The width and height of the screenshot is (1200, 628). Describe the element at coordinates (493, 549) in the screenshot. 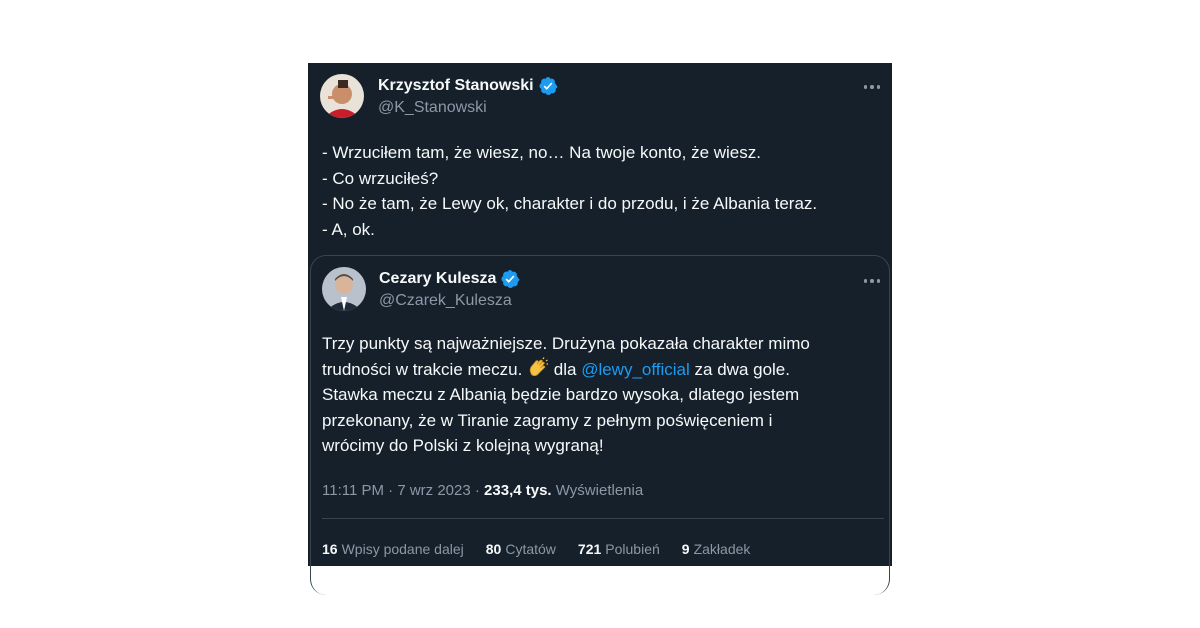

I see `stat-count: 80` at that location.